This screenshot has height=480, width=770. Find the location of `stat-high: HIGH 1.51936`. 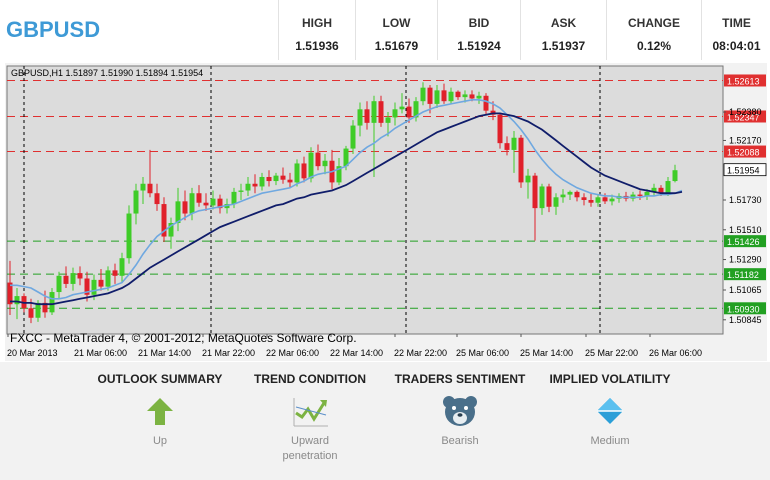

stat-high: HIGH 1.51936 is located at coordinates (316, 30).